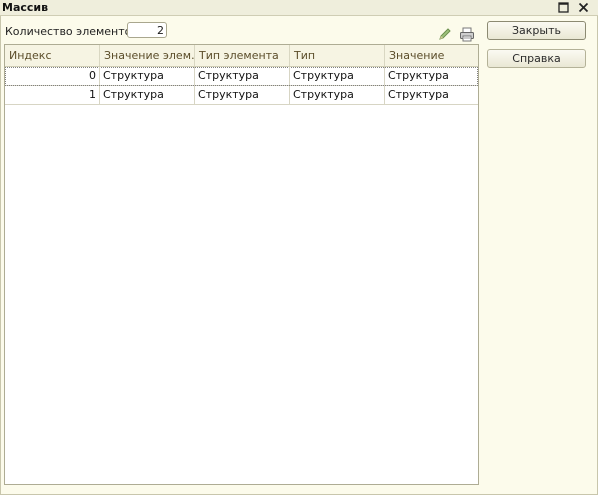  I want to click on close-icon, so click(583, 7).